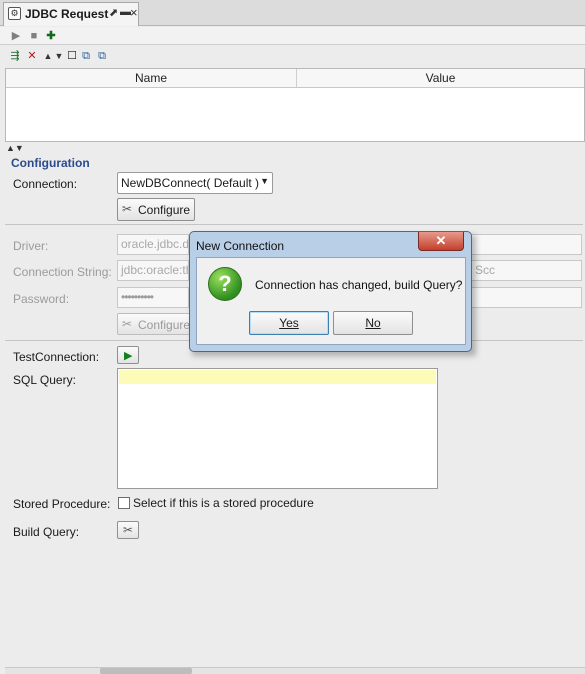 The image size is (585, 674). What do you see at coordinates (124, 503) in the screenshot?
I see `stored-procedure-checkbox` at bounding box center [124, 503].